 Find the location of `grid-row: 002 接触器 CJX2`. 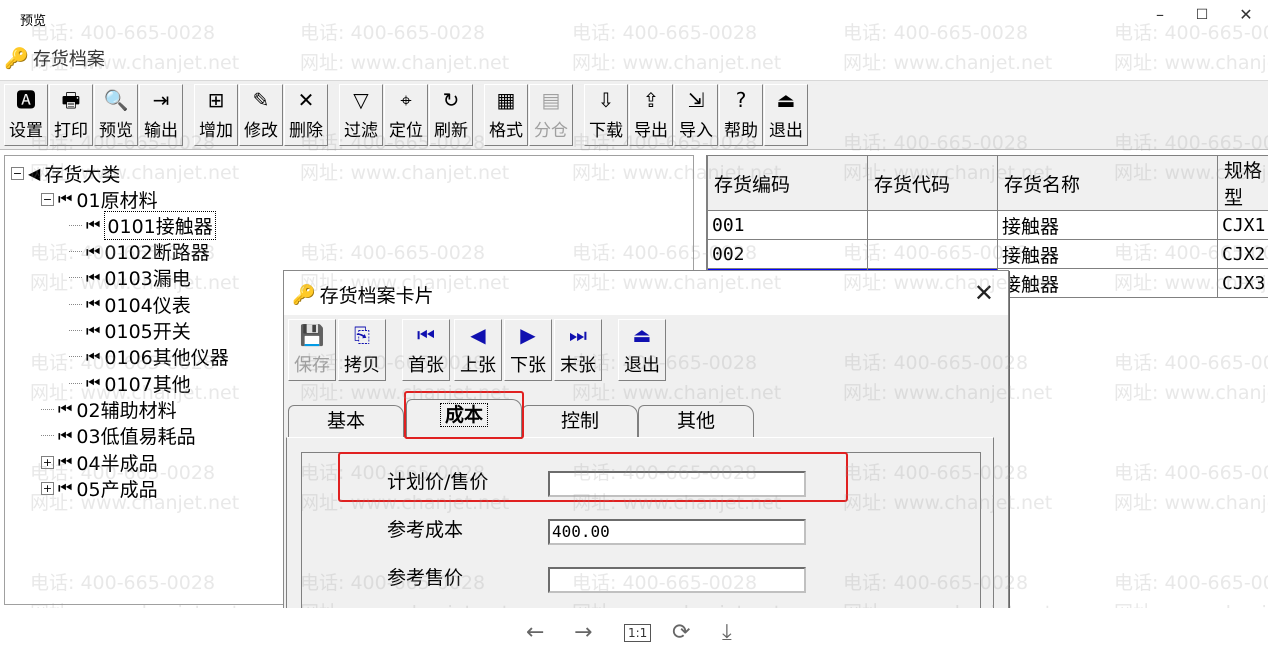

grid-row: 002 接触器 CJX2 is located at coordinates (987, 254).